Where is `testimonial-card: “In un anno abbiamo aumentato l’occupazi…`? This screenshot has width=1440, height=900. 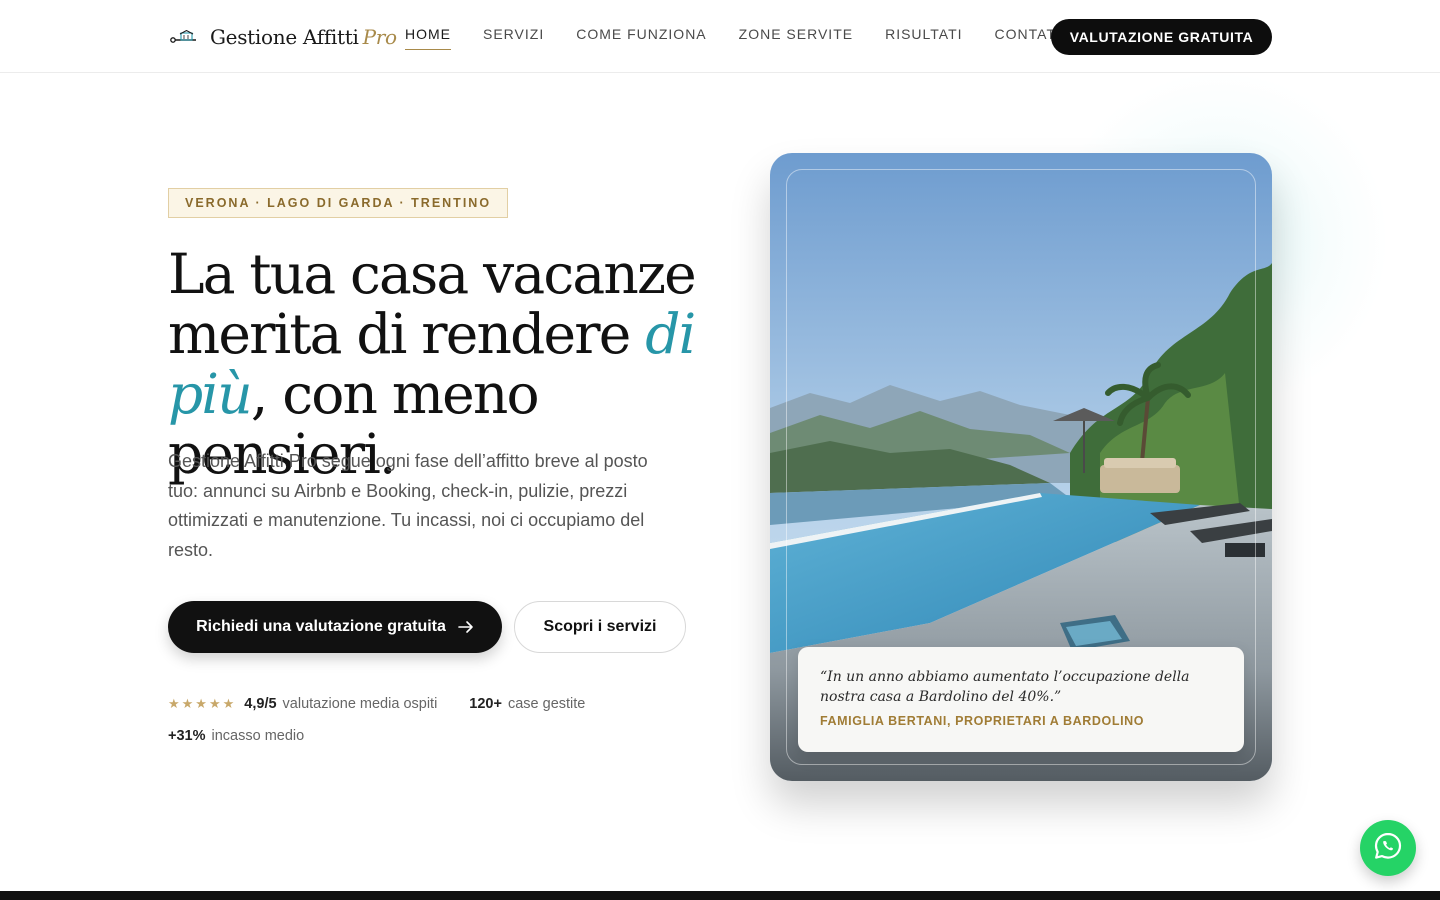 testimonial-card: “In un anno abbiamo aumentato l’occupazi… is located at coordinates (1021, 699).